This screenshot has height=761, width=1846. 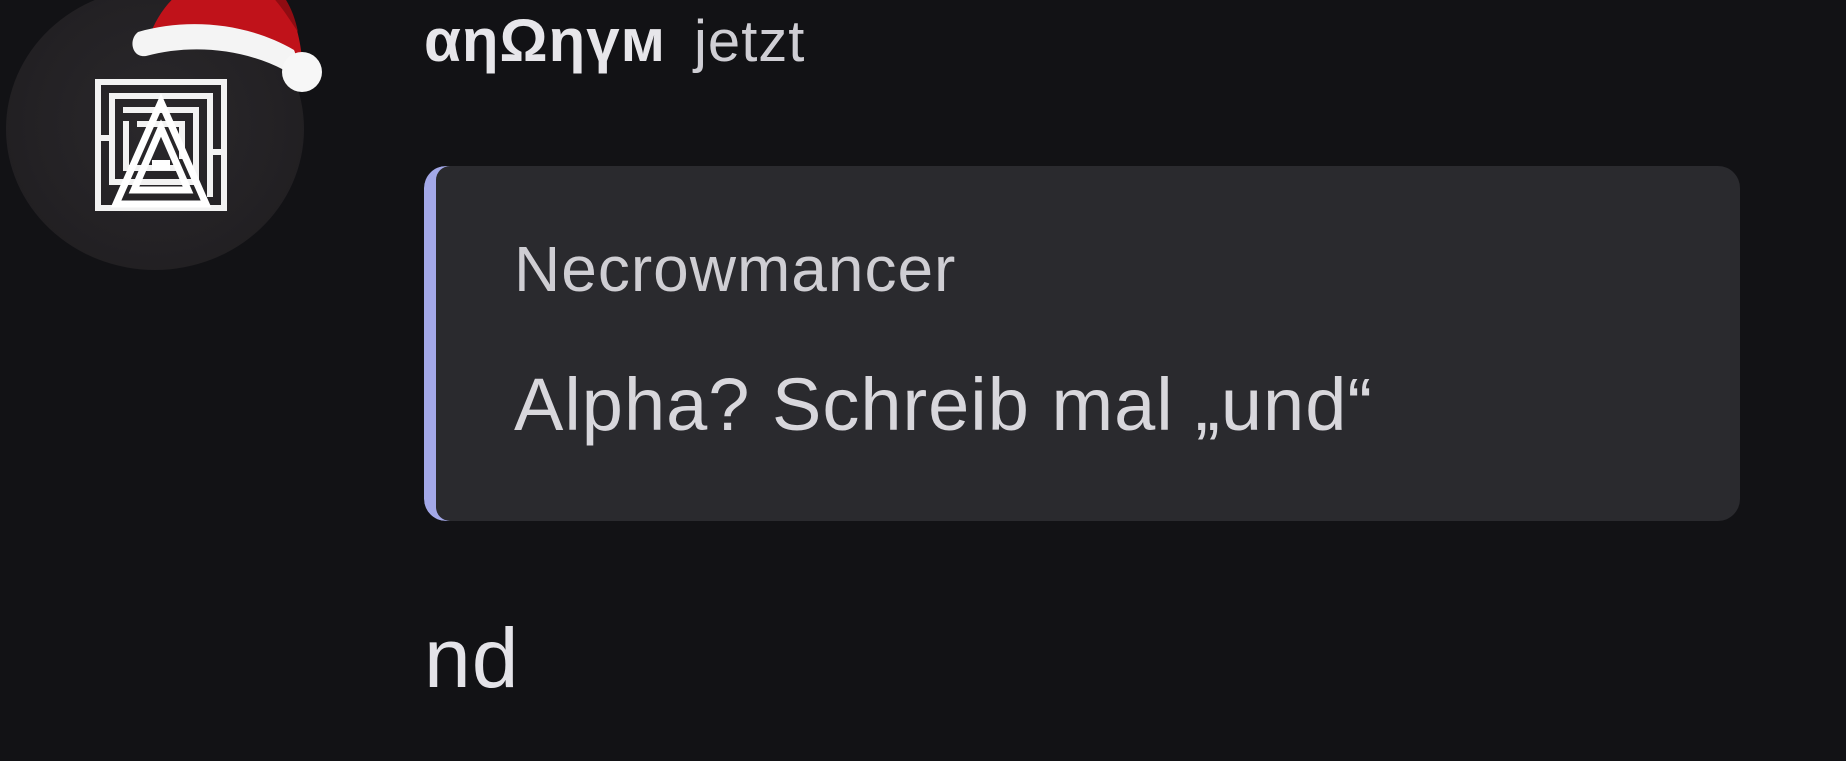 What do you see at coordinates (545, 40) in the screenshot?
I see `message-author: αηΩηүм` at bounding box center [545, 40].